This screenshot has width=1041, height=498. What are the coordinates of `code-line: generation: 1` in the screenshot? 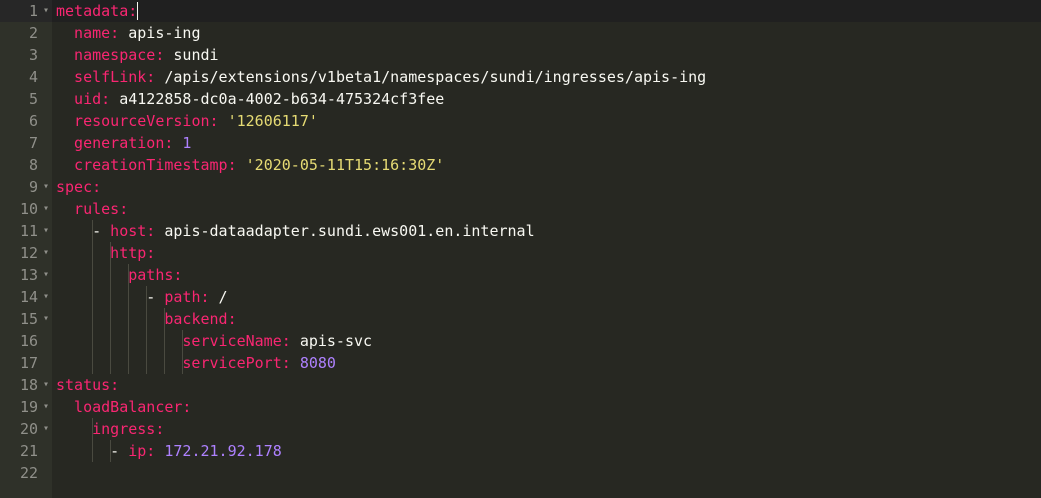 It's located at (546, 143).